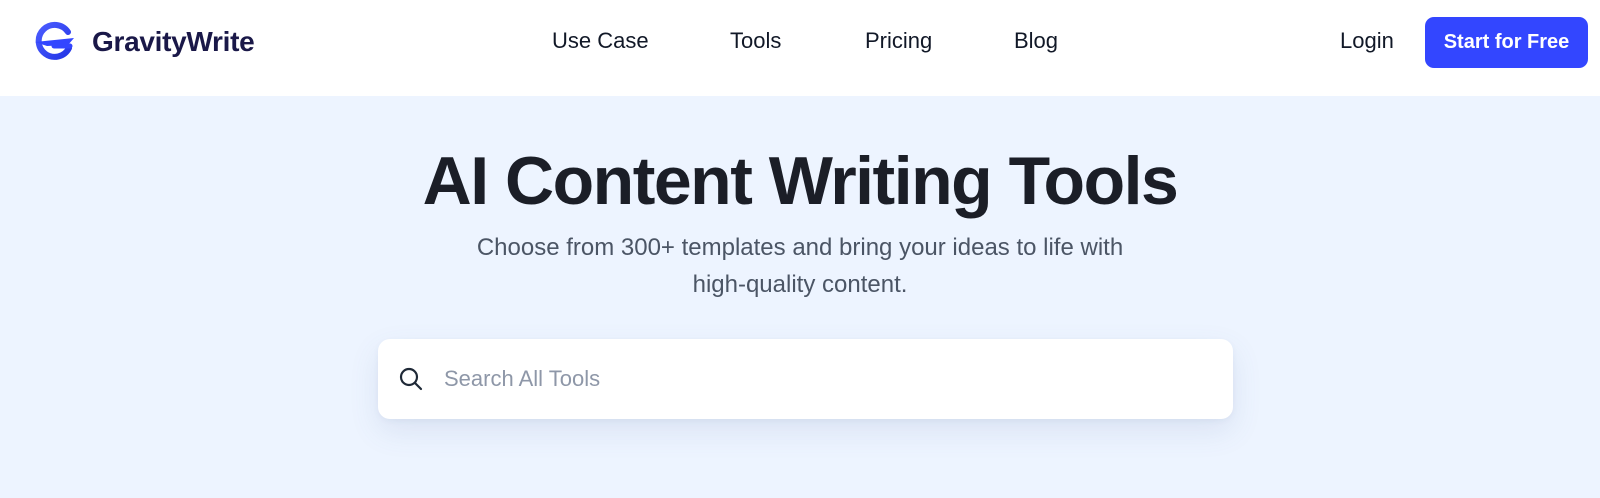  I want to click on nav-use-case: Use Case, so click(600, 41).